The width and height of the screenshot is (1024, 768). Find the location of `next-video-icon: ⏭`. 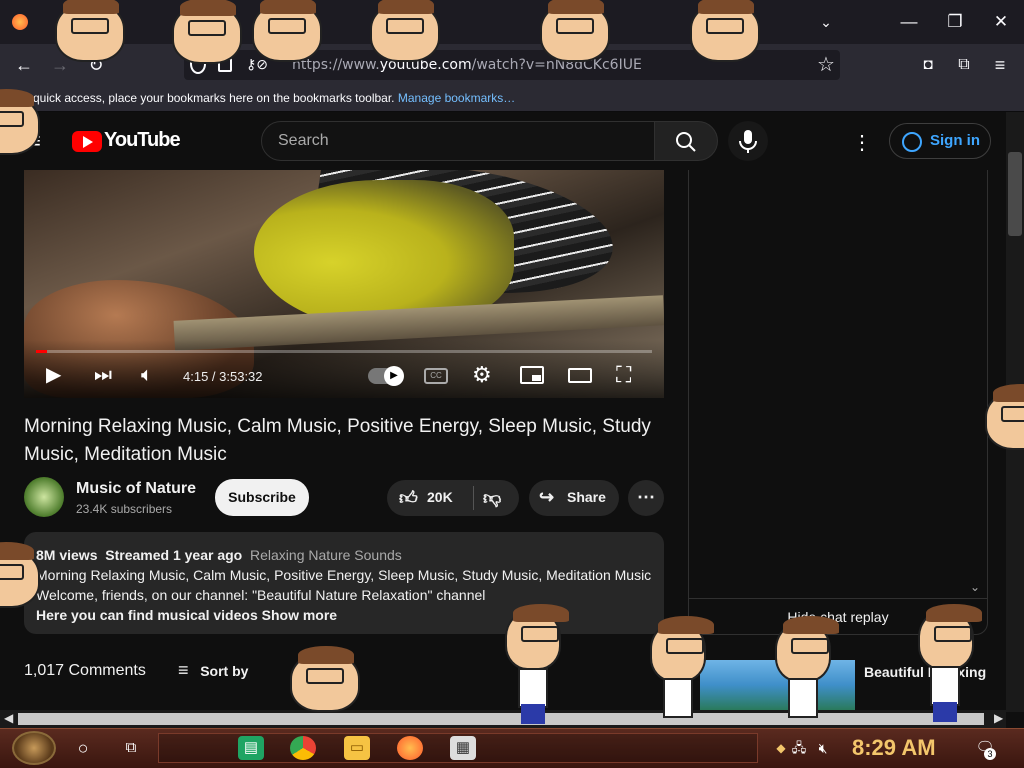

next-video-icon: ⏭ is located at coordinates (103, 375).